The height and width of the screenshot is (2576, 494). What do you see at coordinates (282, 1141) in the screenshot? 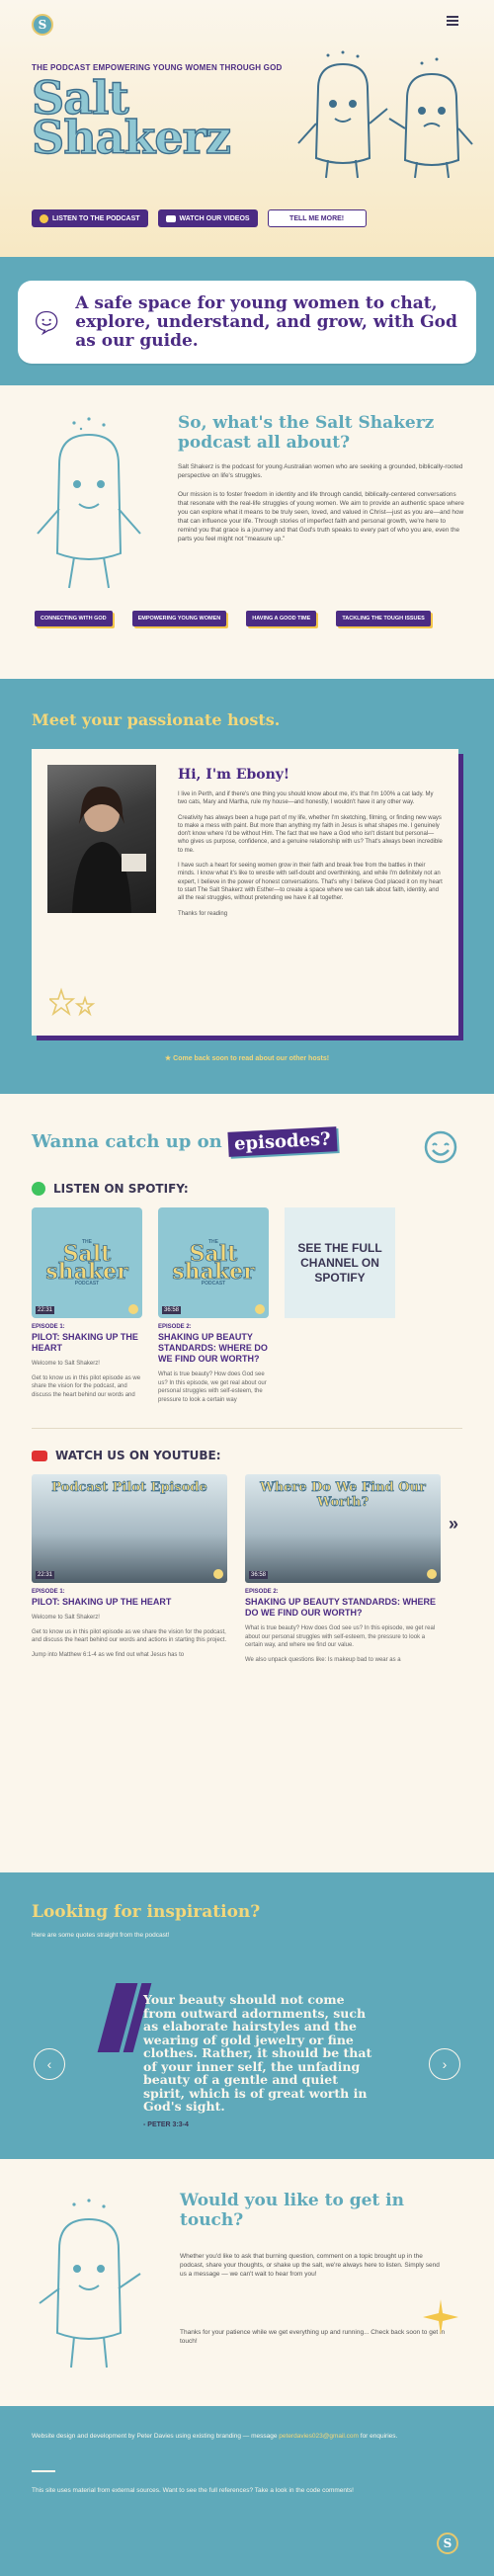
I see `episodes-heading-tag: episodes?` at bounding box center [282, 1141].